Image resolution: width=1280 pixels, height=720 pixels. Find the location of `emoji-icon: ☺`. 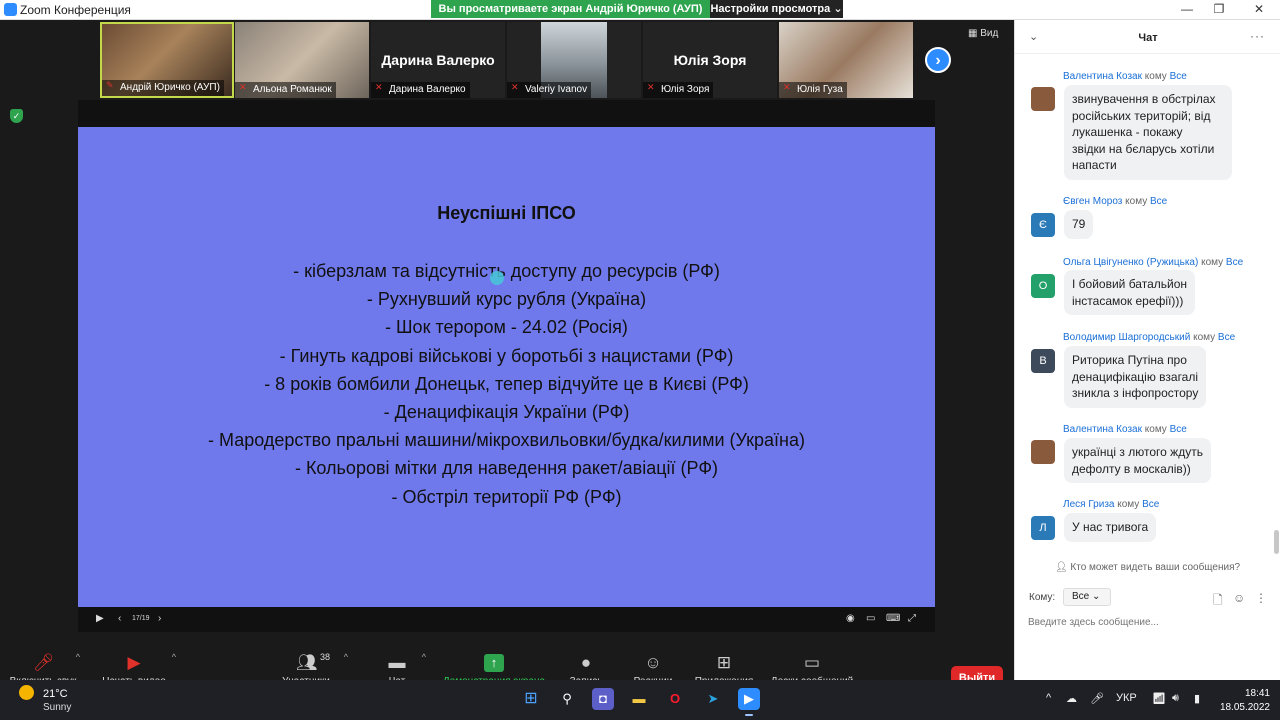

emoji-icon: ☺ is located at coordinates (1239, 598).